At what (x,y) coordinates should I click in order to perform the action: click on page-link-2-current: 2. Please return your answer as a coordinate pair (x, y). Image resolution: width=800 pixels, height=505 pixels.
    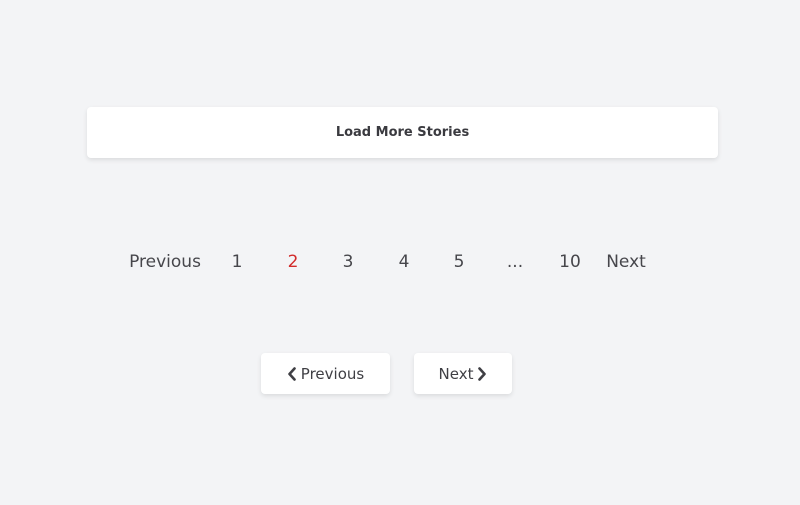
    Looking at the image, I should click on (293, 262).